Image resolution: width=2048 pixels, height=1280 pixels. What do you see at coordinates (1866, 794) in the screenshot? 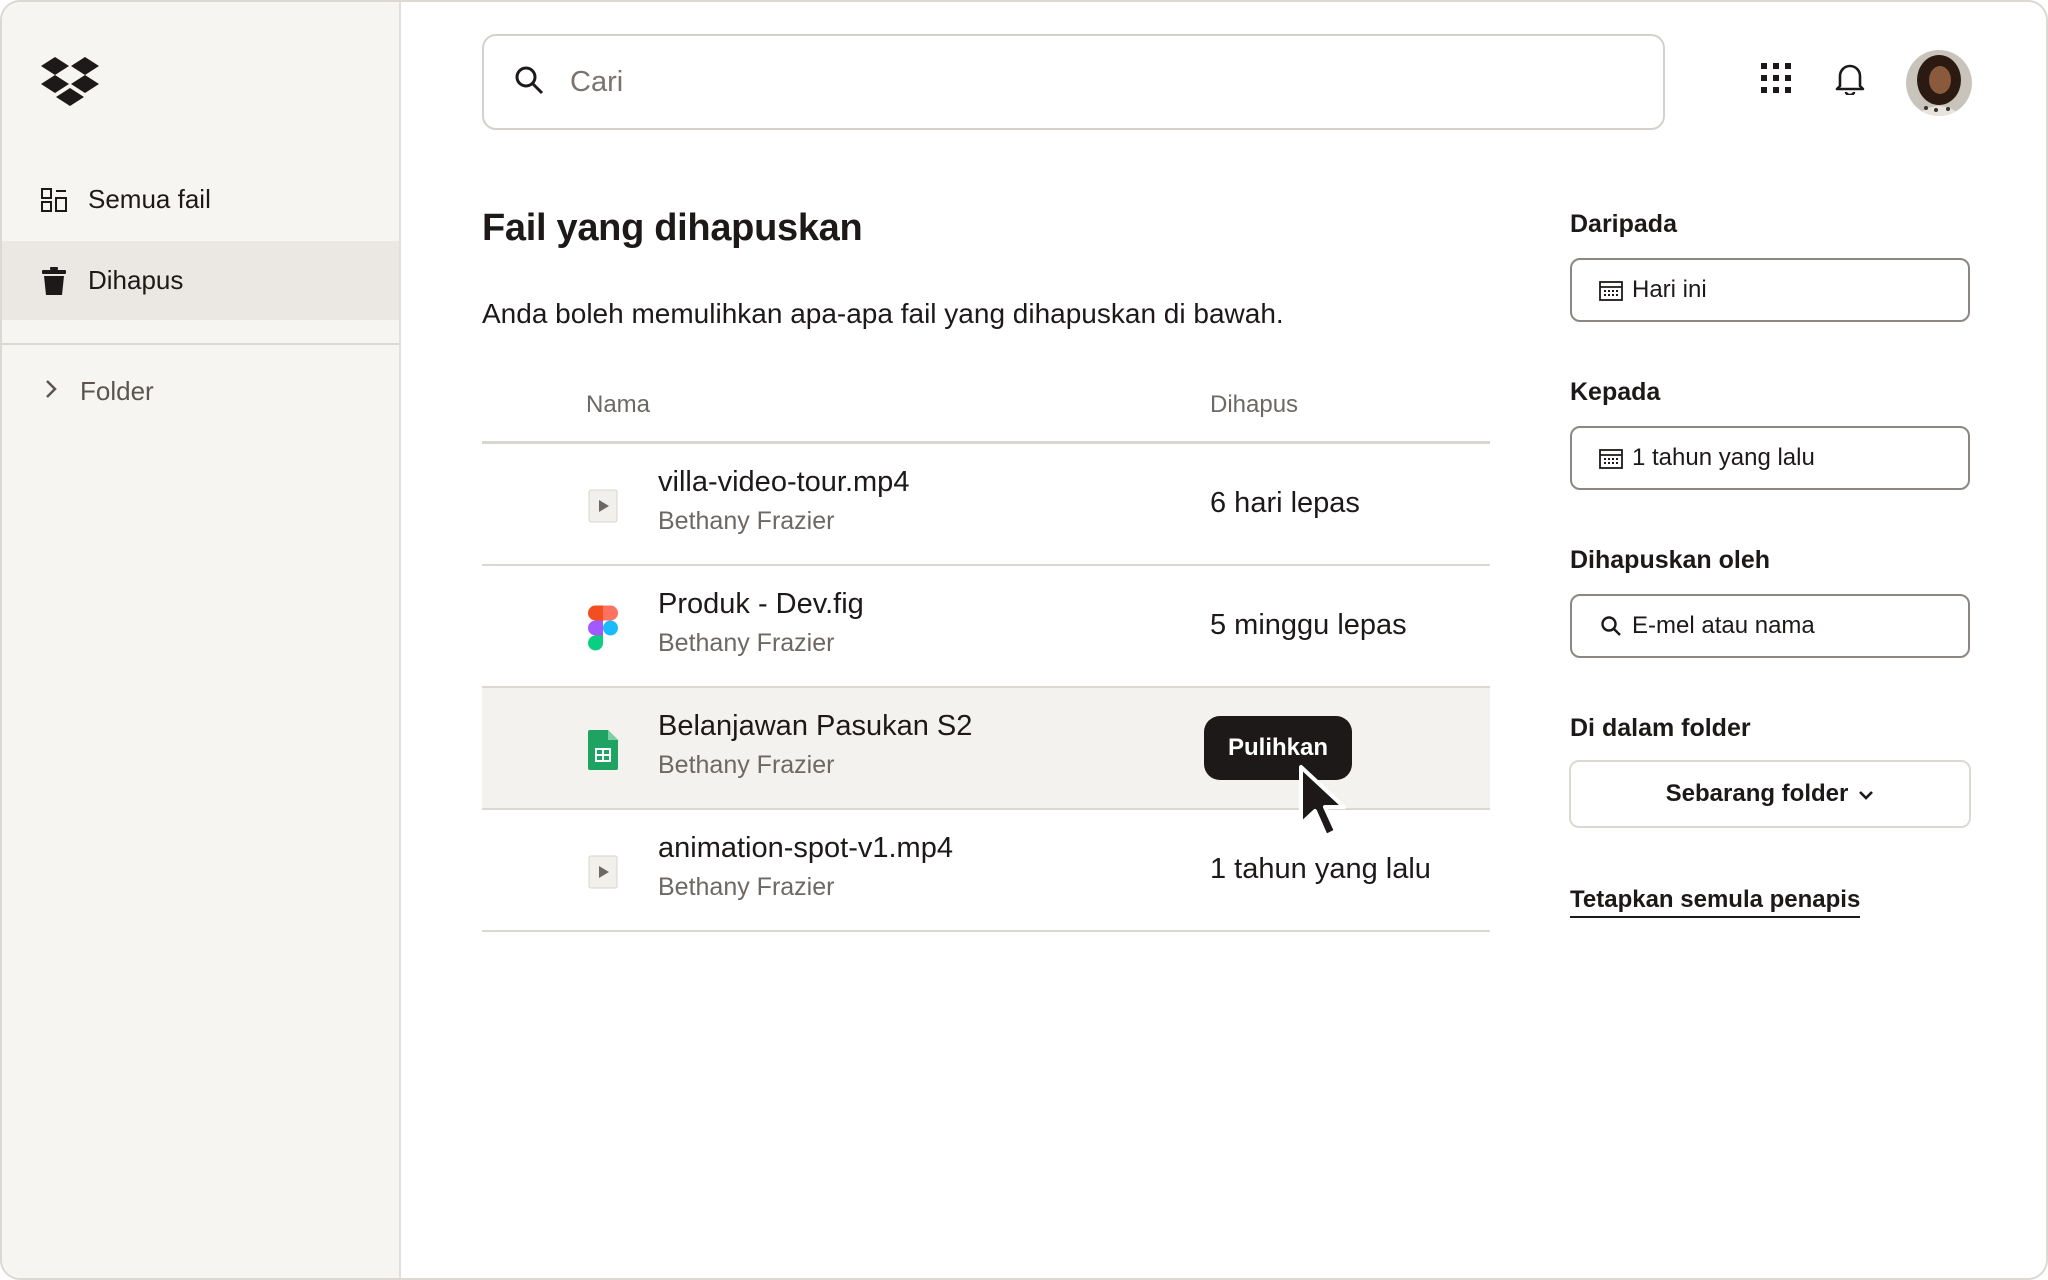
I see `chevron-down-icon` at bounding box center [1866, 794].